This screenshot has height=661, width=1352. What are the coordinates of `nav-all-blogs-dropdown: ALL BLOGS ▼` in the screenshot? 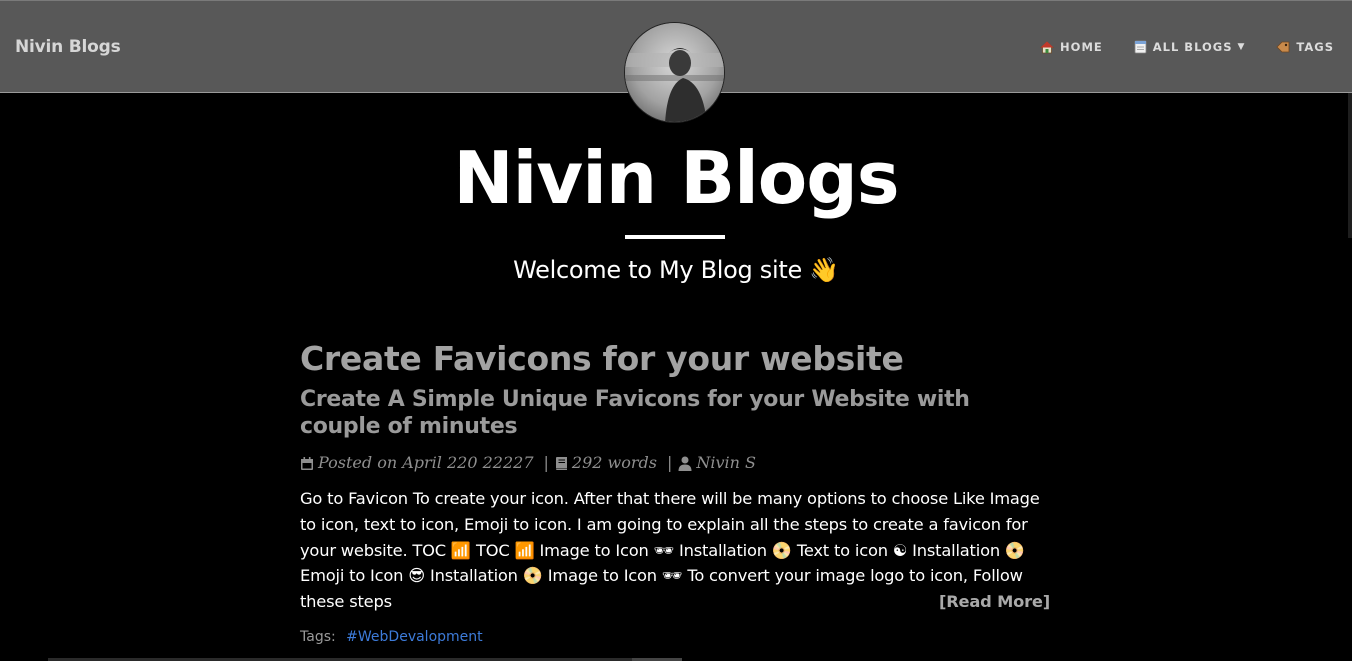 It's located at (1190, 47).